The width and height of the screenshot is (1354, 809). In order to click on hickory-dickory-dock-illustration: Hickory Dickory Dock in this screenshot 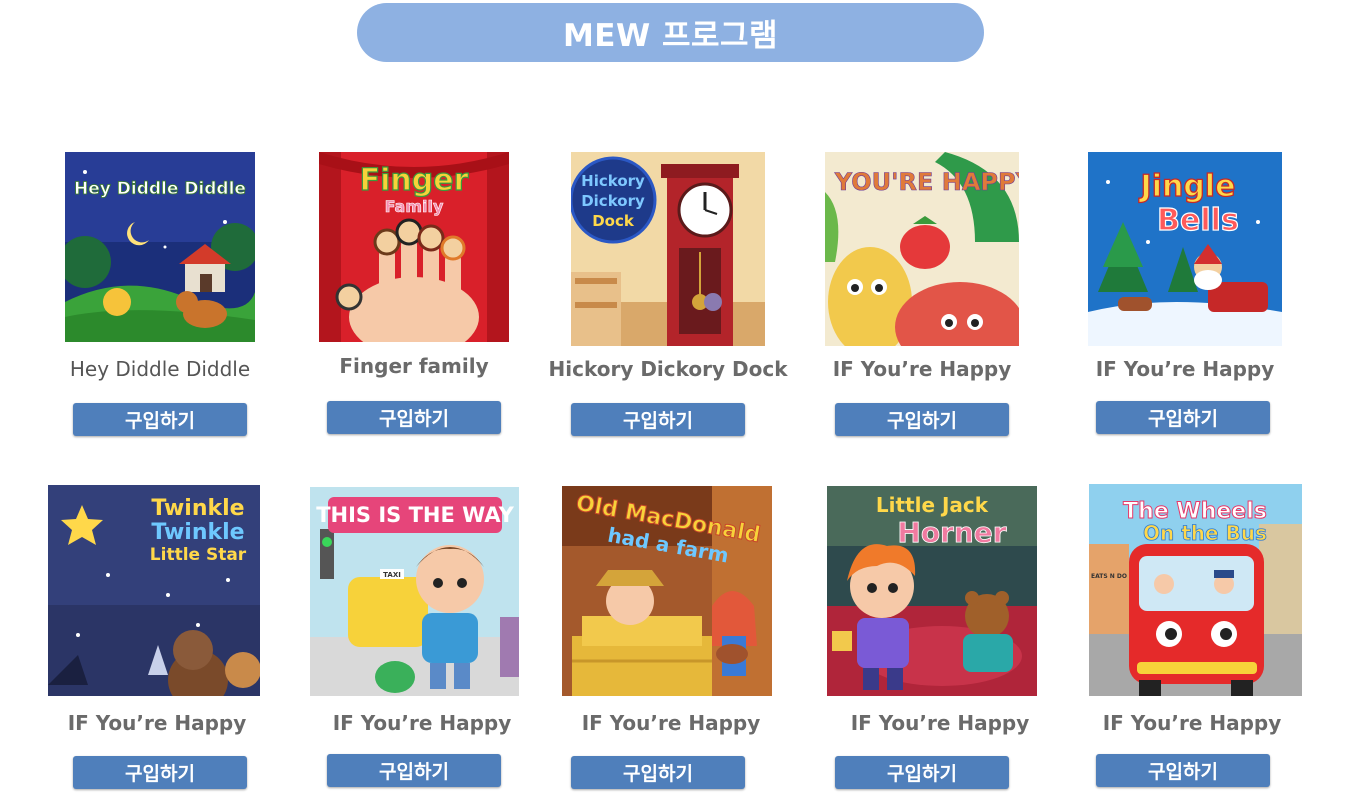, I will do `click(668, 249)`.